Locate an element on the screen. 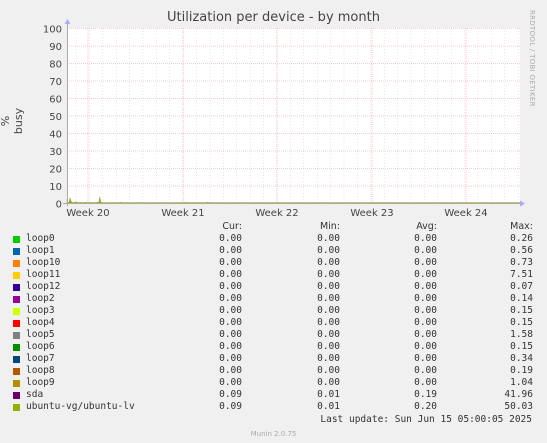 This screenshot has height=443, width=547. y-tick-label: 30 is located at coordinates (55, 152).